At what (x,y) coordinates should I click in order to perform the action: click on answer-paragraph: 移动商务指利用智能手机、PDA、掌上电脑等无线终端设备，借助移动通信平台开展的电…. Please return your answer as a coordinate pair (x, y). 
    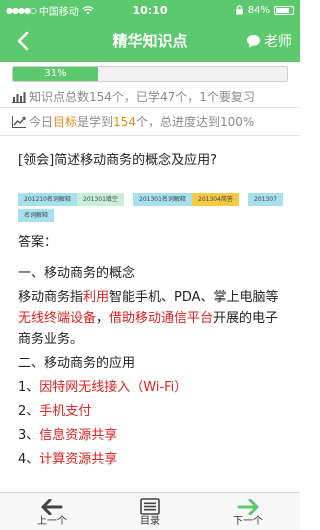
    Looking at the image, I should click on (154, 318).